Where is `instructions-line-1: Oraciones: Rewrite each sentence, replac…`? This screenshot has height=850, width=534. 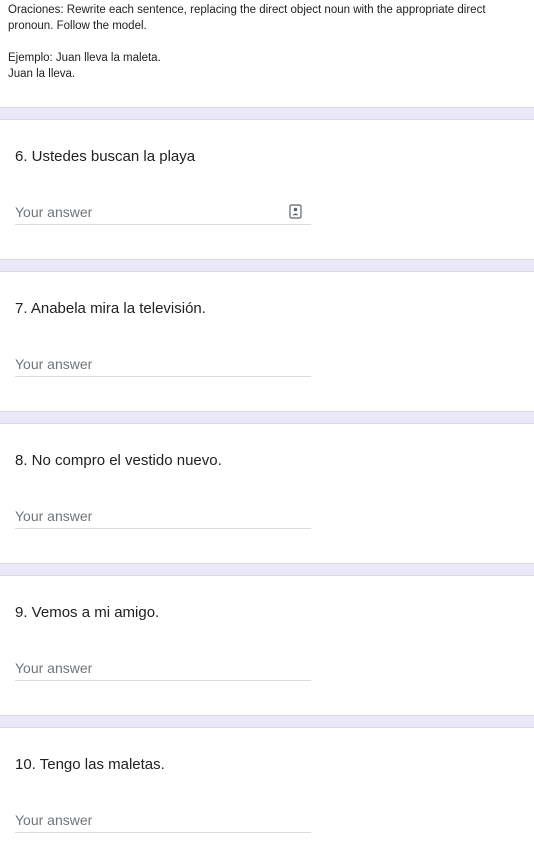 instructions-line-1: Oraciones: Rewrite each sentence, replac… is located at coordinates (247, 10).